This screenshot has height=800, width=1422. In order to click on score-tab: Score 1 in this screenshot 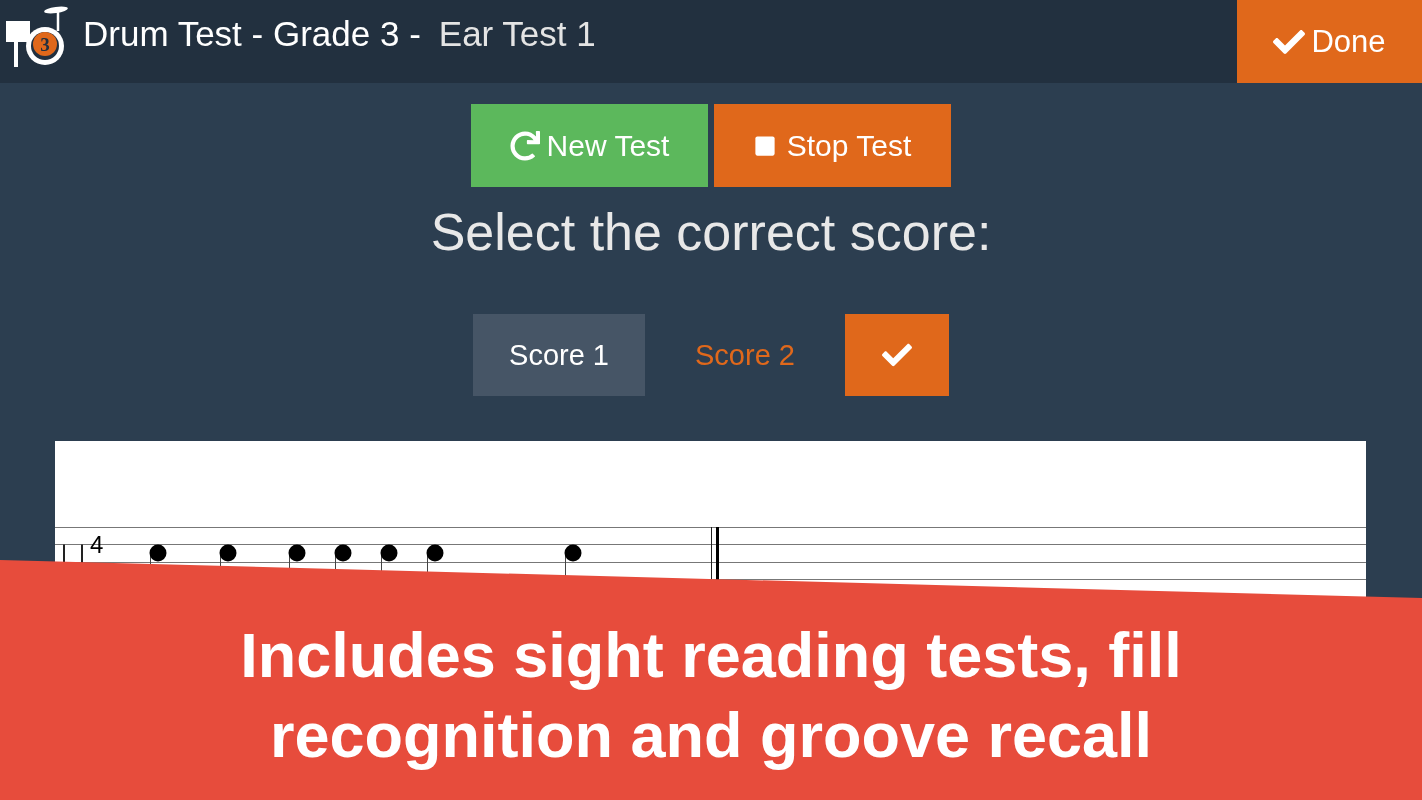, I will do `click(559, 355)`.